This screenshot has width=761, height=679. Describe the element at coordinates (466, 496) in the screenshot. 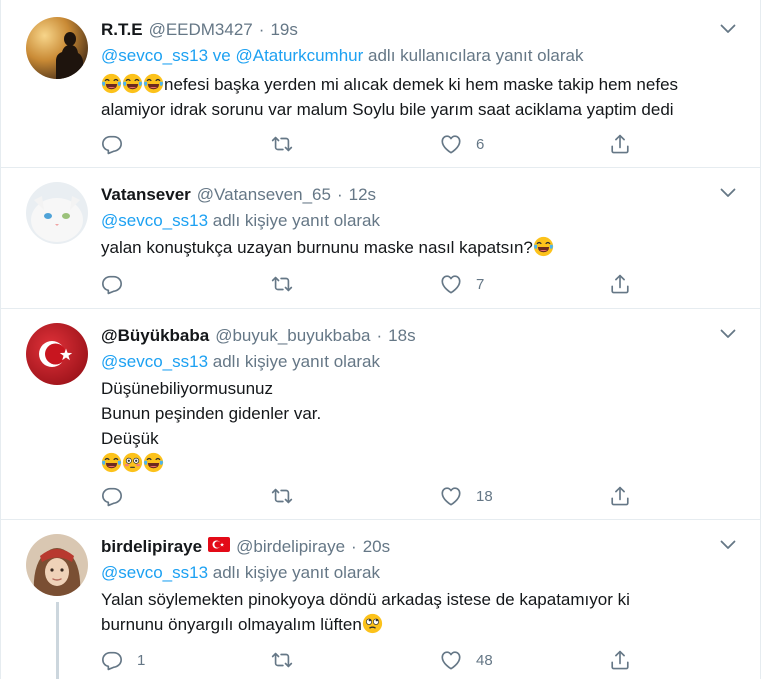

I see `like-button: 18` at that location.